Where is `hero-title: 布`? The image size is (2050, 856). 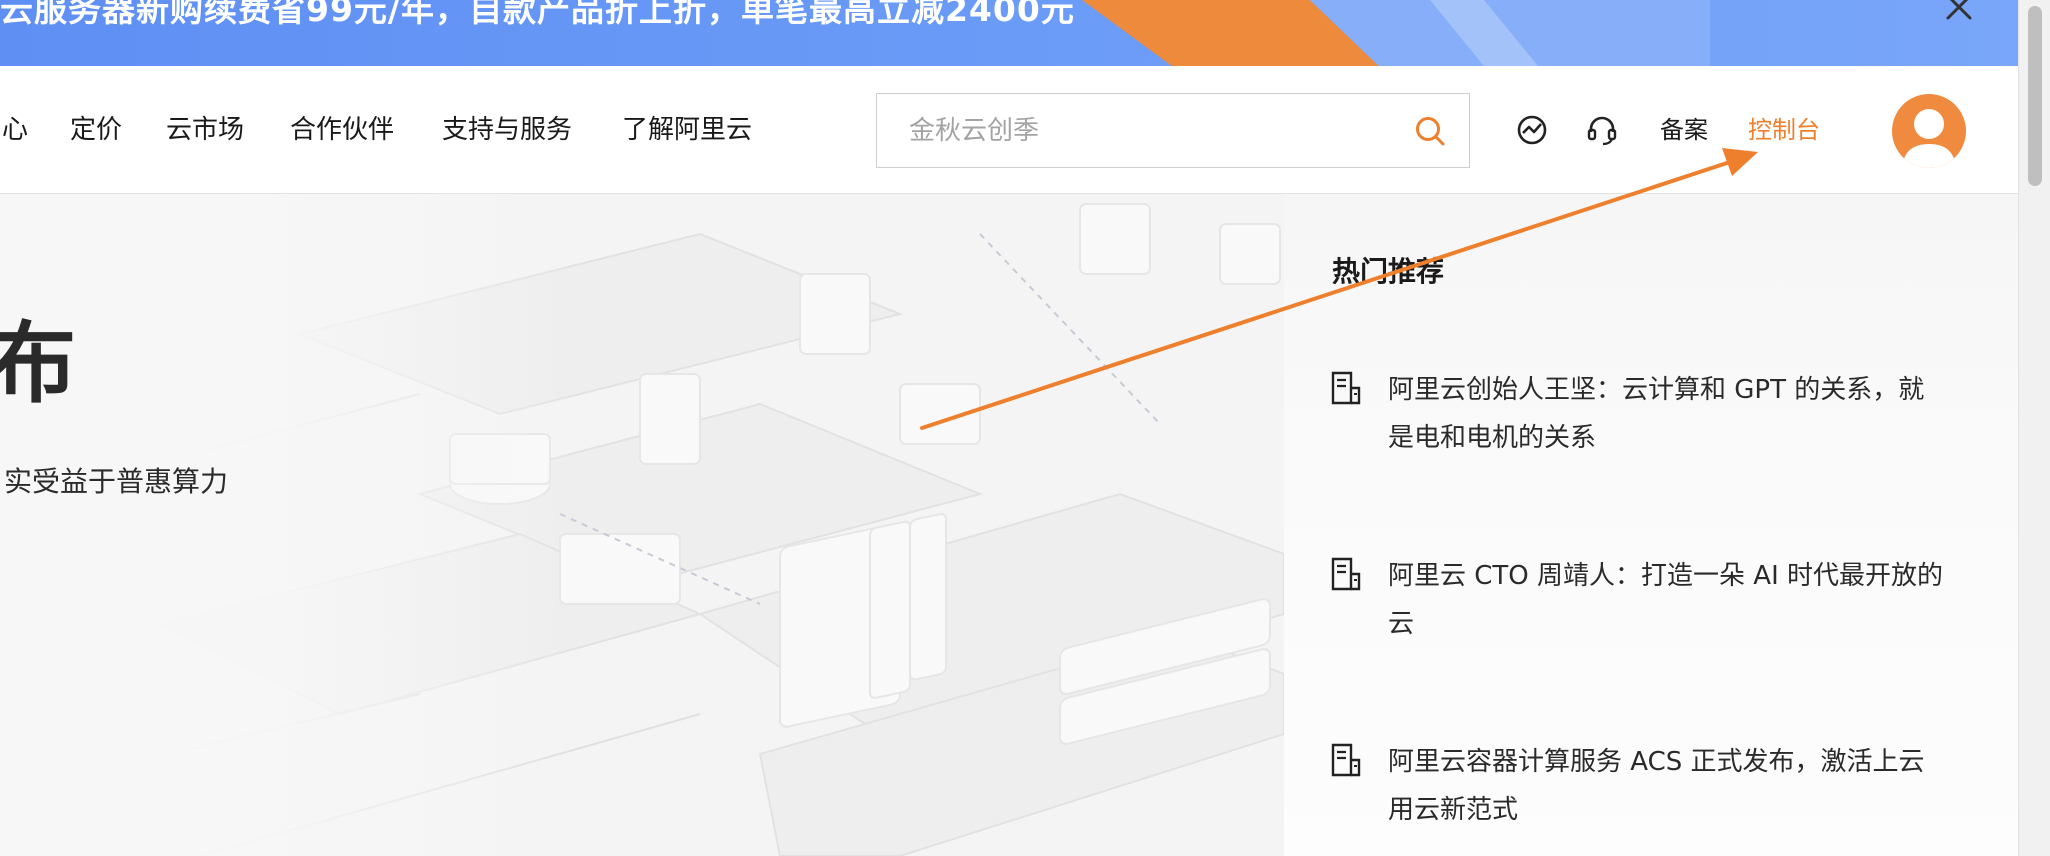 hero-title: 布 is located at coordinates (38, 363).